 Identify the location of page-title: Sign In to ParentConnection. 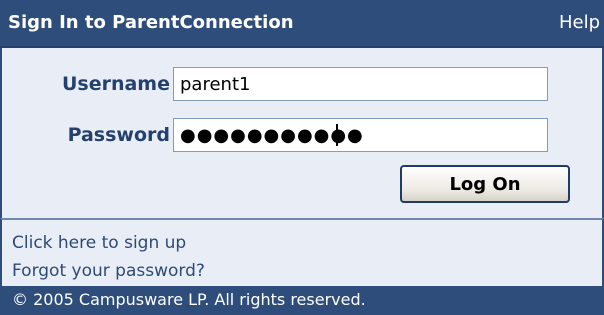
(151, 22).